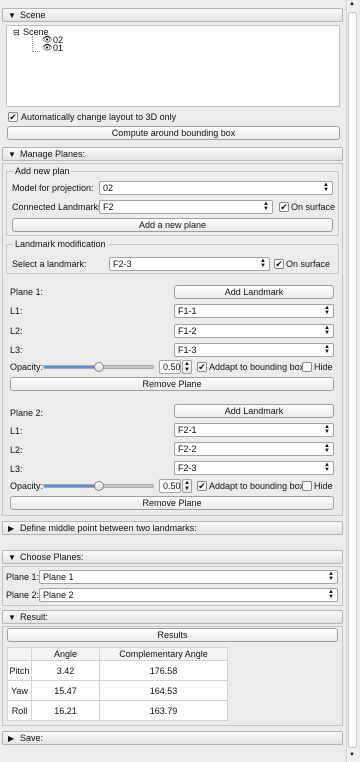 This screenshot has height=762, width=360. Describe the element at coordinates (23, 577) in the screenshot. I see `choose-plane1-label: Plane 1:` at that location.